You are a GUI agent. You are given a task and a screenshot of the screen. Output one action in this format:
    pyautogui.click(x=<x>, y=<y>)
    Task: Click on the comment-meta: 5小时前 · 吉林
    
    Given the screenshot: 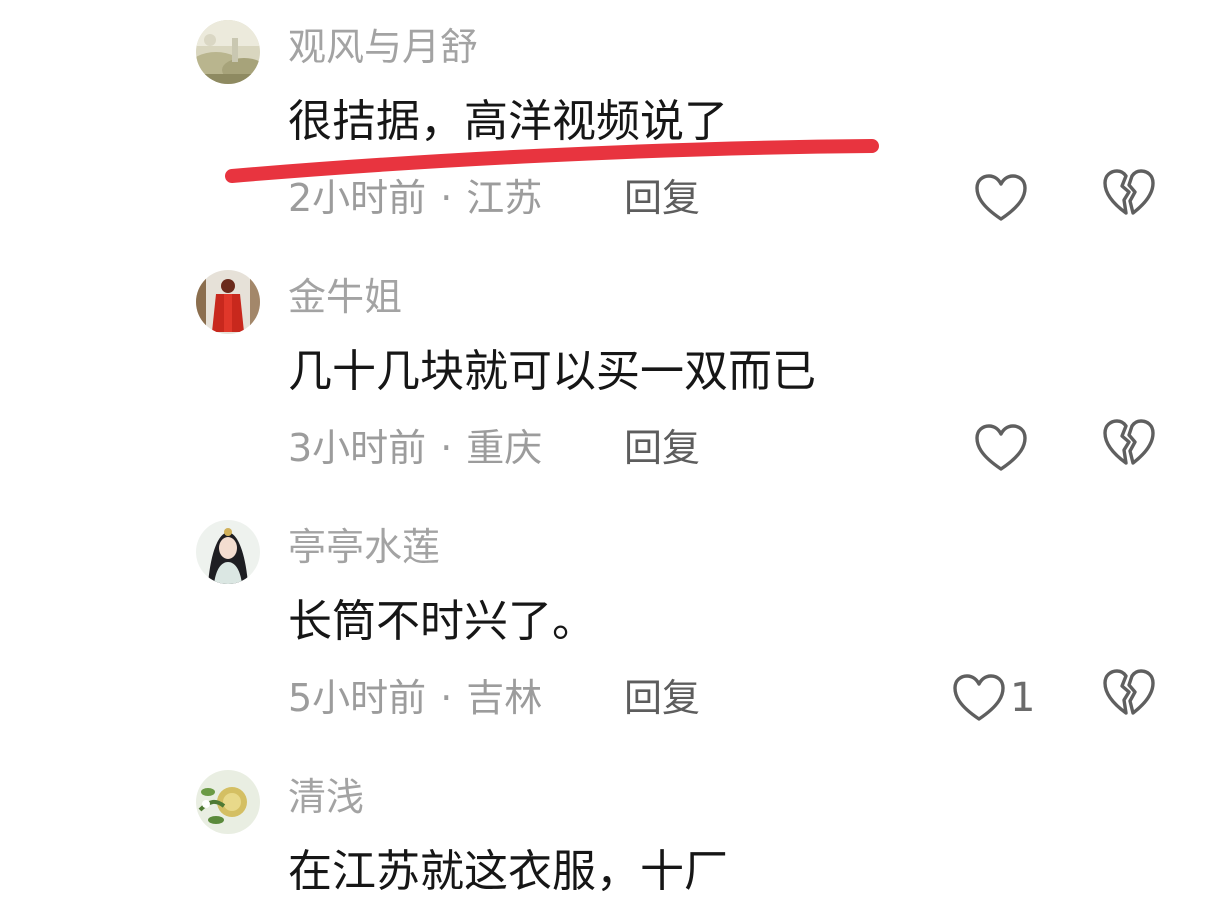 What is the action you would take?
    pyautogui.click(x=415, y=698)
    